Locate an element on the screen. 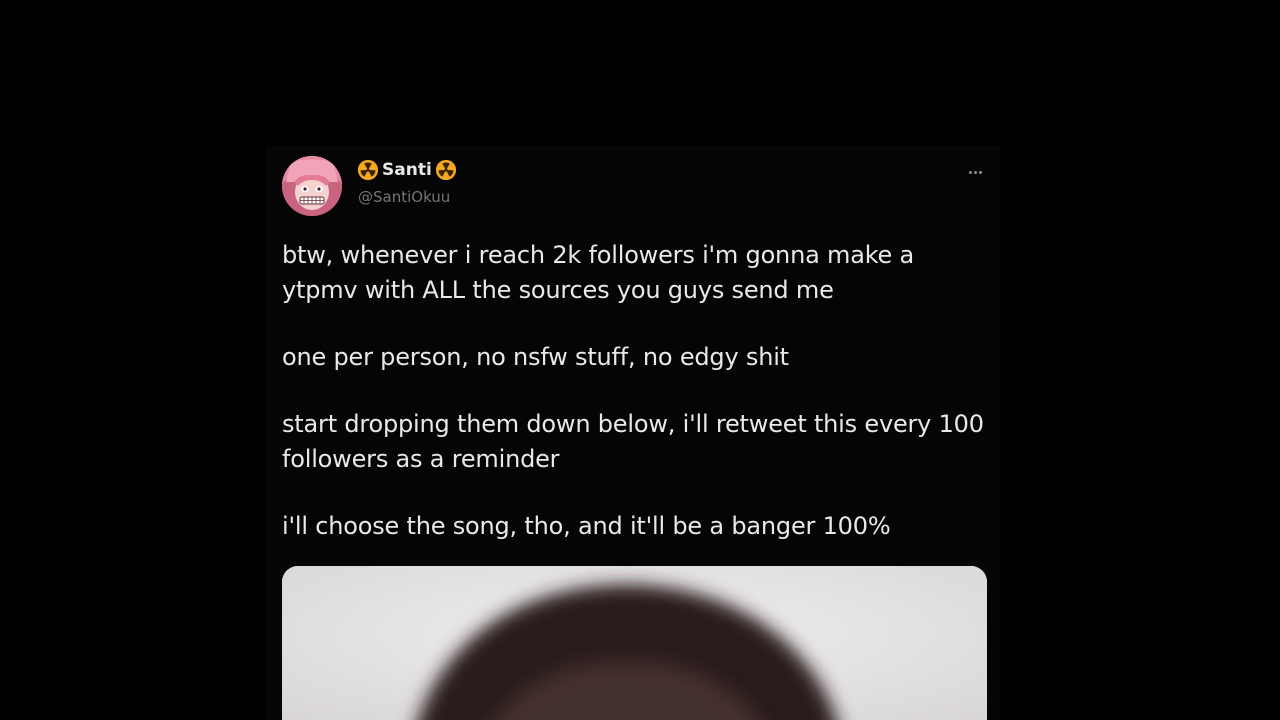  user-handle: @SantiOkuu is located at coordinates (404, 197).